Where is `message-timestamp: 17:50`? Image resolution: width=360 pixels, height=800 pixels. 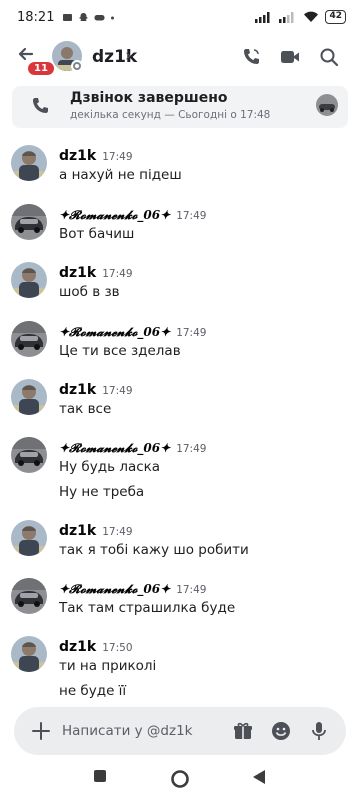
message-timestamp: 17:50 is located at coordinates (117, 648).